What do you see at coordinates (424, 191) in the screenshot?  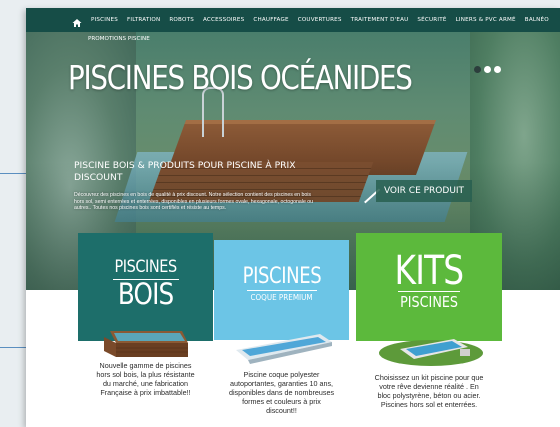 I see `voir-produit-button: VOIR CE PRODUIT` at bounding box center [424, 191].